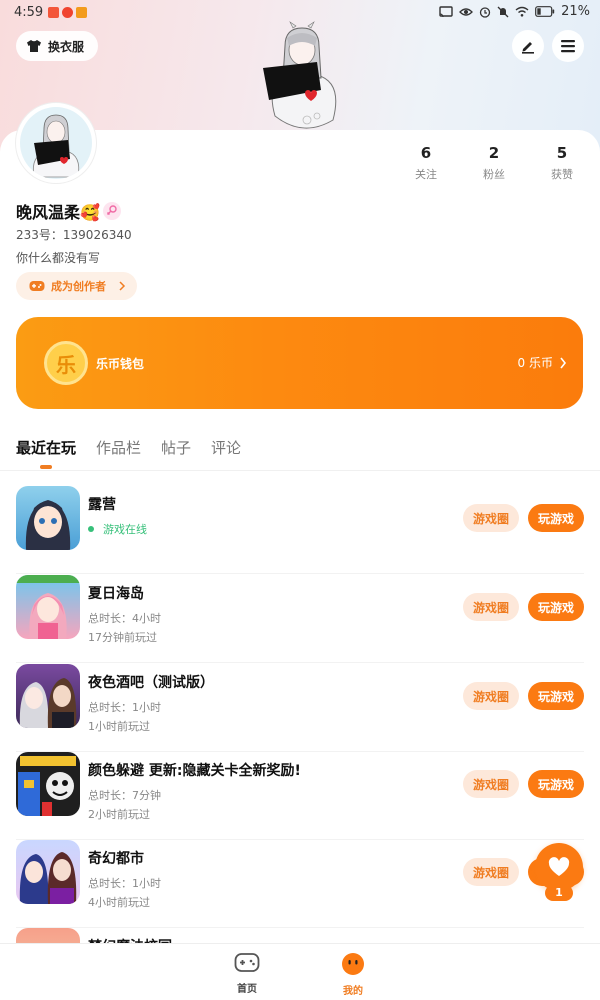 Image resolution: width=600 pixels, height=1000 pixels. I want to click on mute-bell-icon, so click(503, 11).